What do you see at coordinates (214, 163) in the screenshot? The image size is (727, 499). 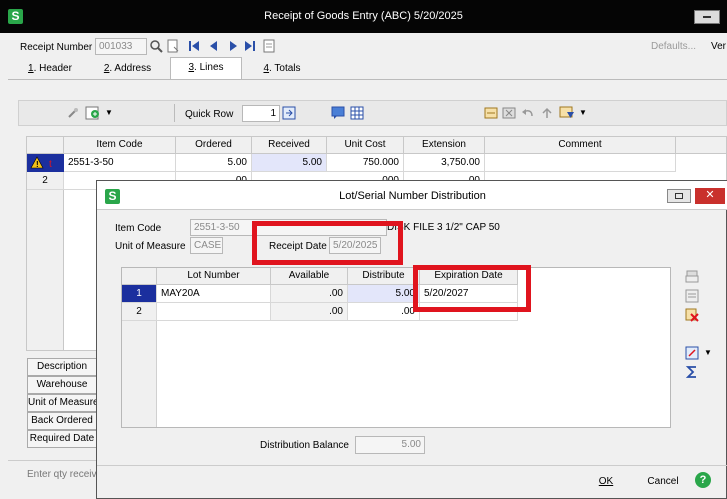 I see `cell-ordered: 5.00` at bounding box center [214, 163].